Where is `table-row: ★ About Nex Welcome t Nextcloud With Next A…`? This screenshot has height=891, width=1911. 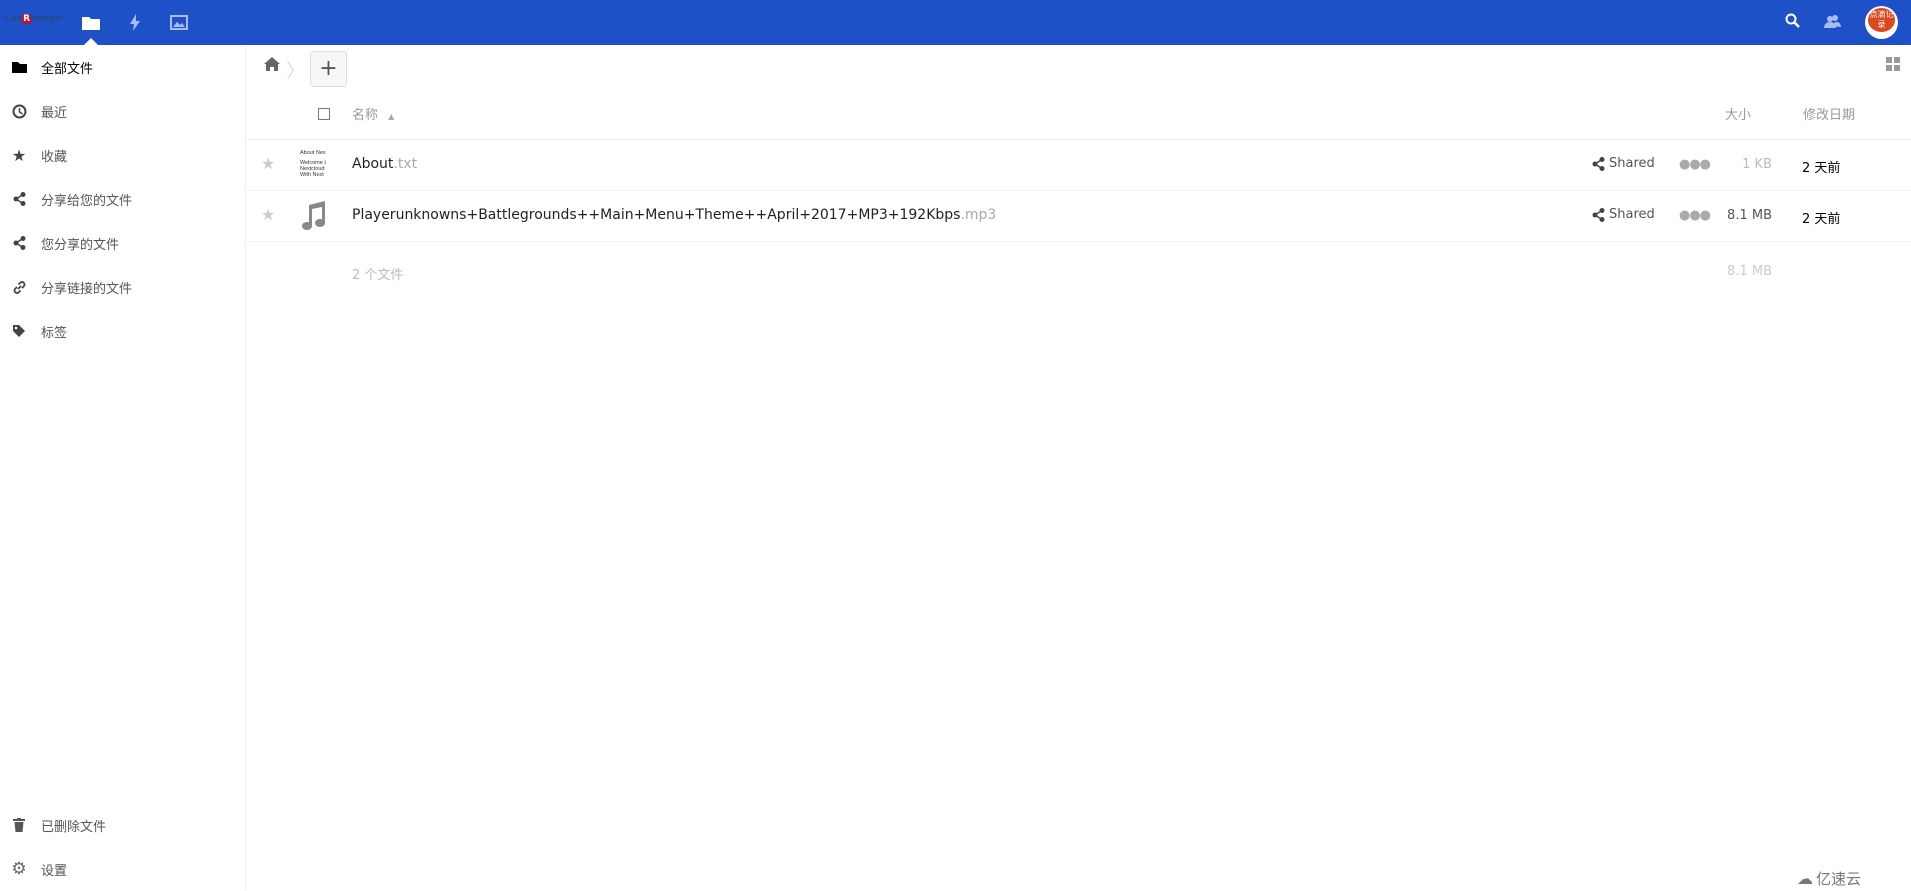
table-row: ★ About Nex Welcome t Nextcloud With Next A… is located at coordinates (1079, 164).